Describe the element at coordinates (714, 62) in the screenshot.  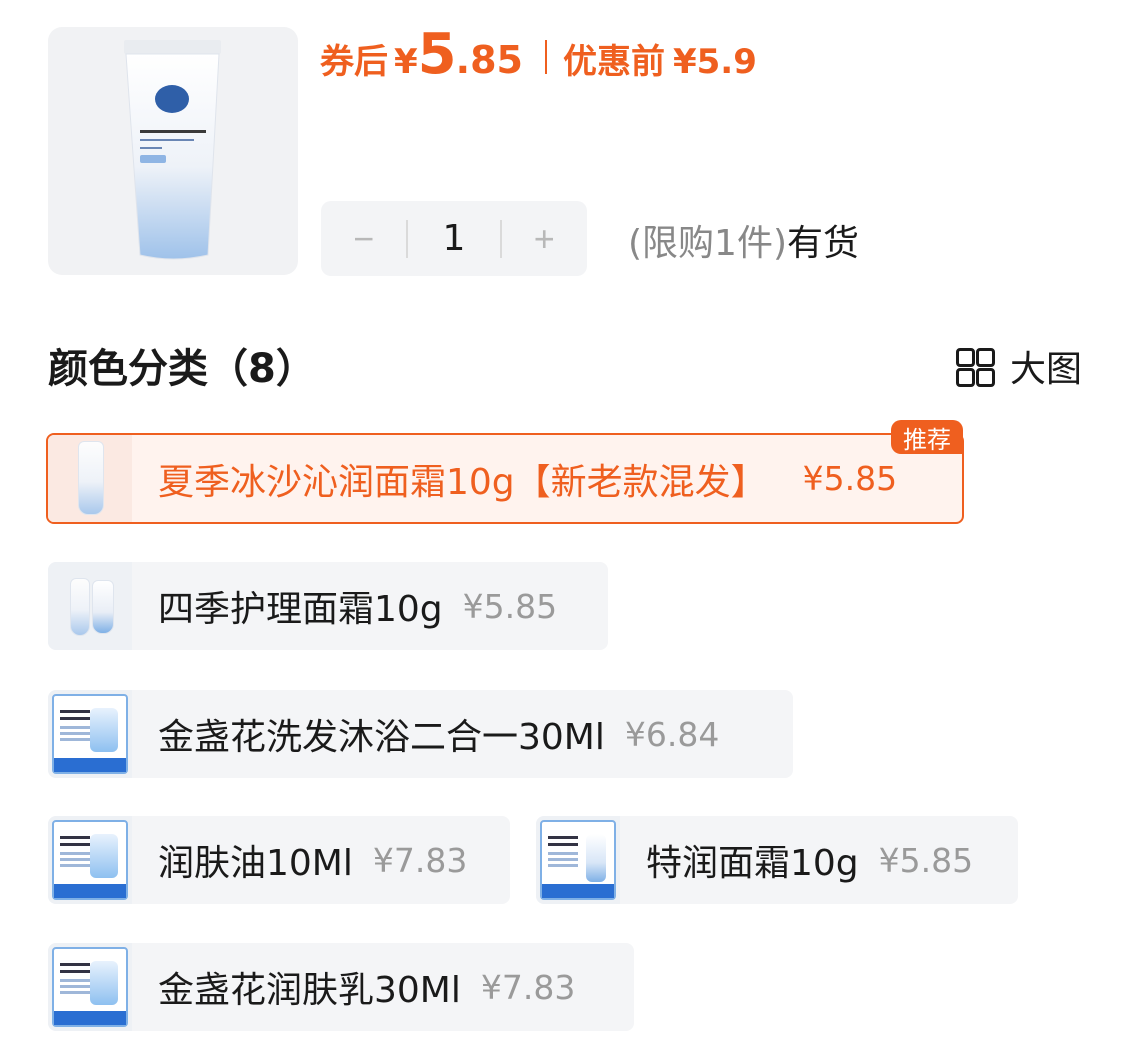
I see `before-discount-price: ¥5.9` at that location.